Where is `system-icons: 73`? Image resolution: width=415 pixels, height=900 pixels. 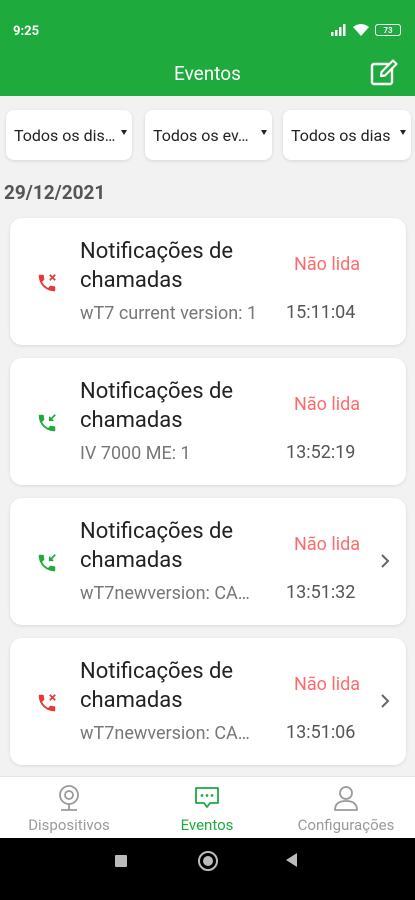 system-icons: 73 is located at coordinates (366, 30).